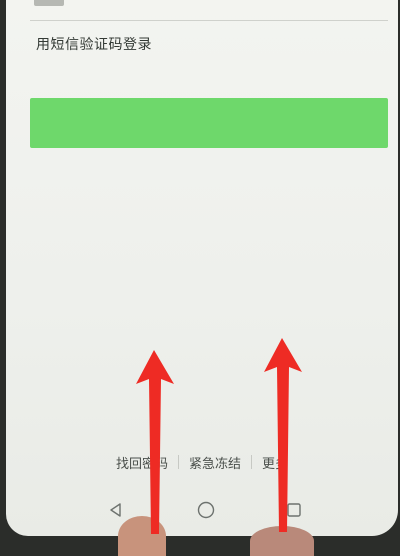  Describe the element at coordinates (142, 462) in the screenshot. I see `find-password-link: 找回密码` at that location.